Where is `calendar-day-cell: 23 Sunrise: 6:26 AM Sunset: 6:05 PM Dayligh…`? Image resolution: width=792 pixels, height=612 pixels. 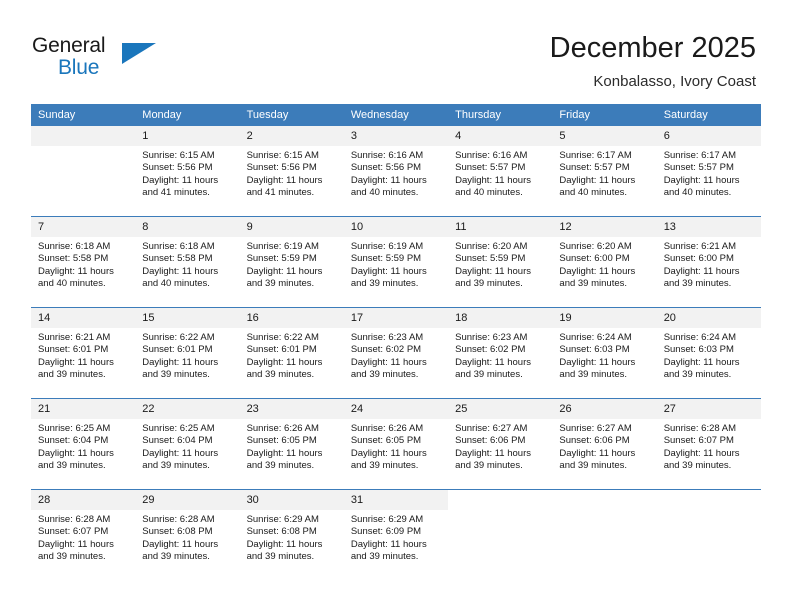
calendar-day-cell: 23 Sunrise: 6:26 AM Sunset: 6:05 PM Dayligh… is located at coordinates (291, 444).